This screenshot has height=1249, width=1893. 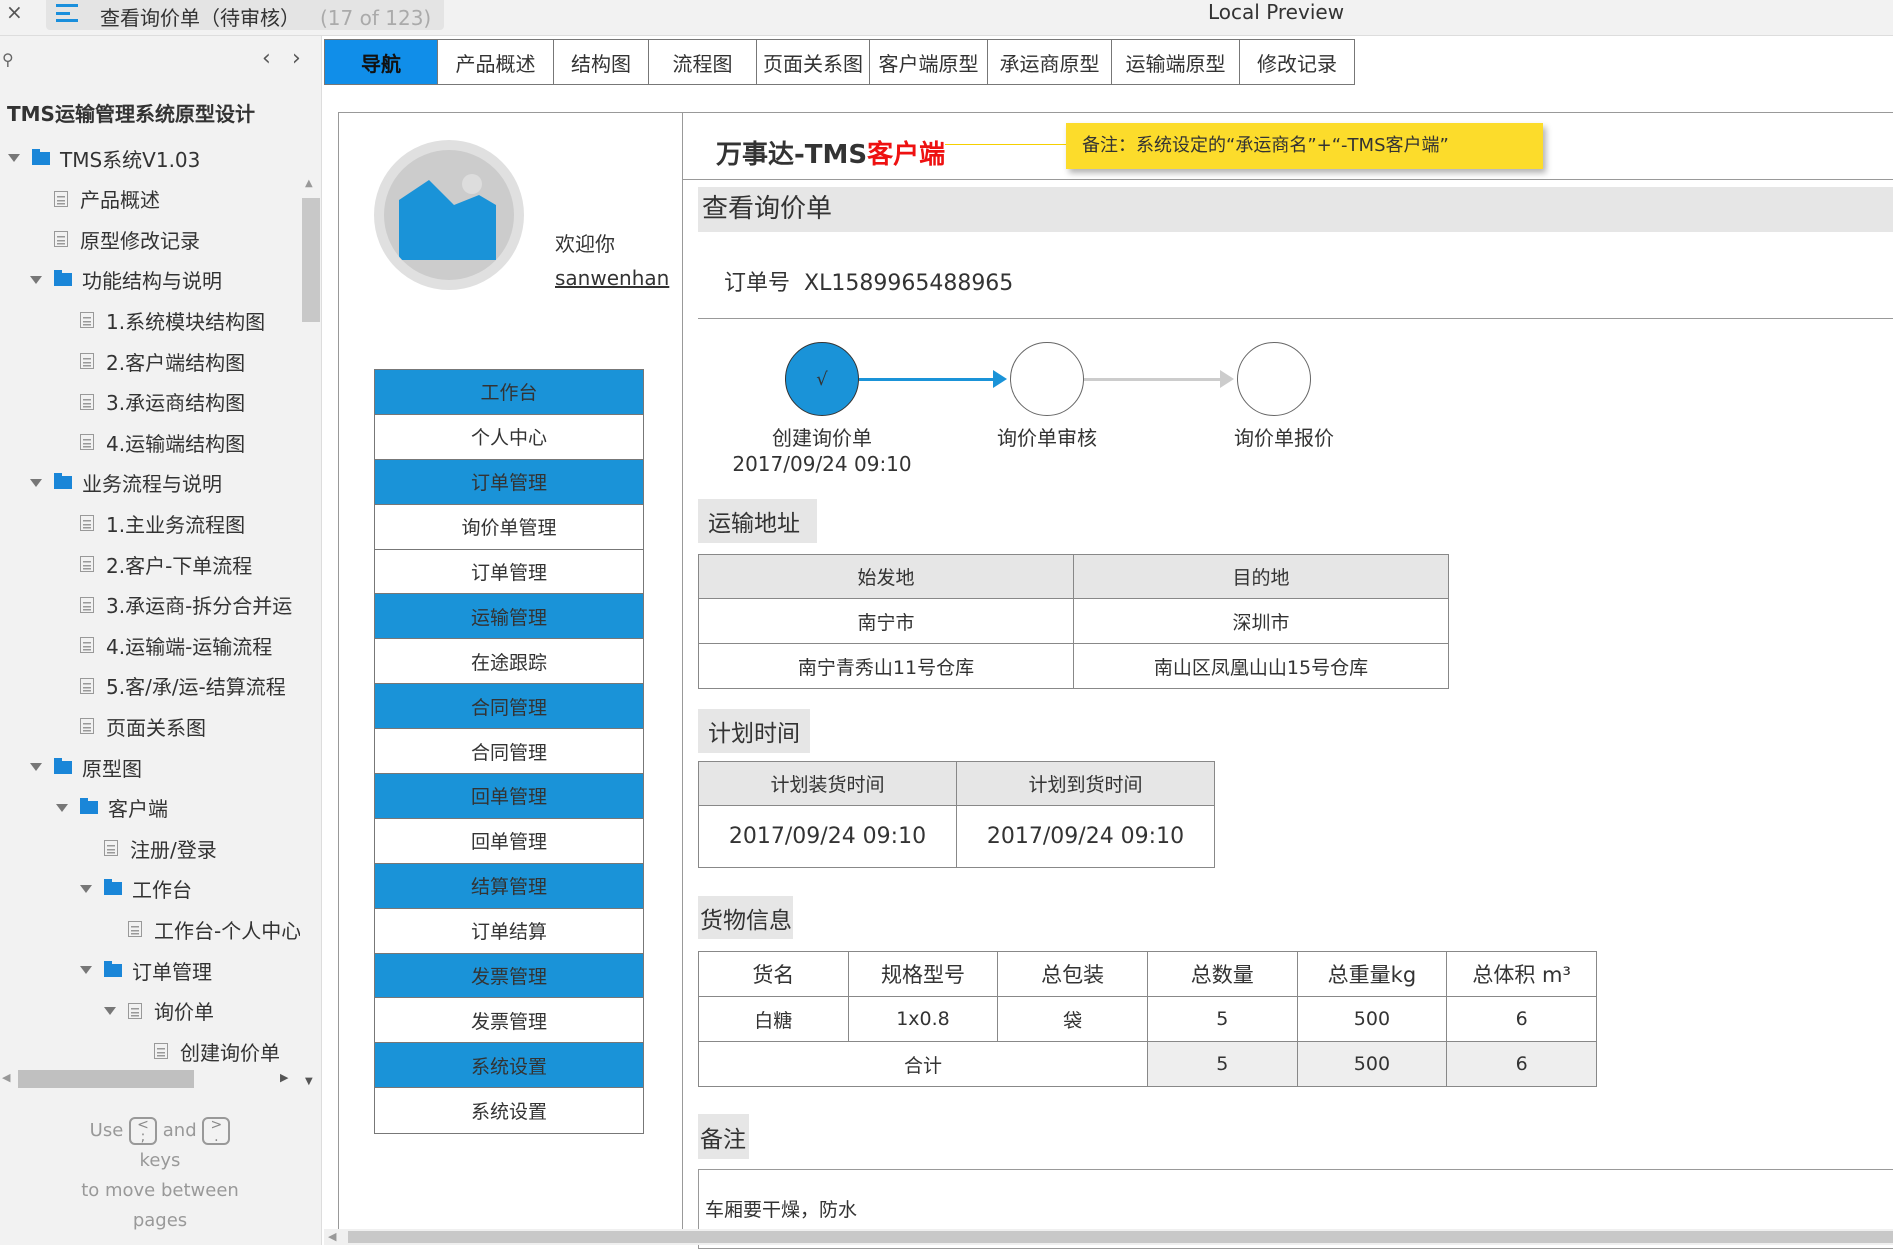 I want to click on tree-item: 1.系统模块结构图, so click(x=160, y=320).